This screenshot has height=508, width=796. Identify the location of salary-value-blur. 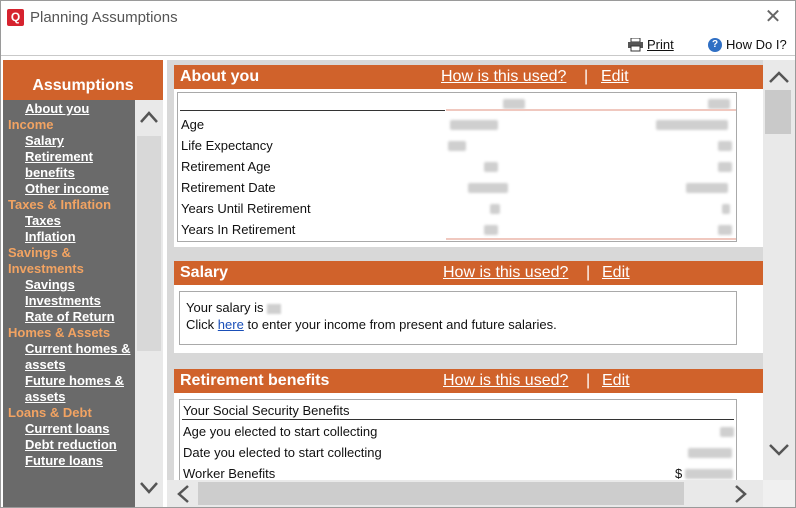
(274, 308).